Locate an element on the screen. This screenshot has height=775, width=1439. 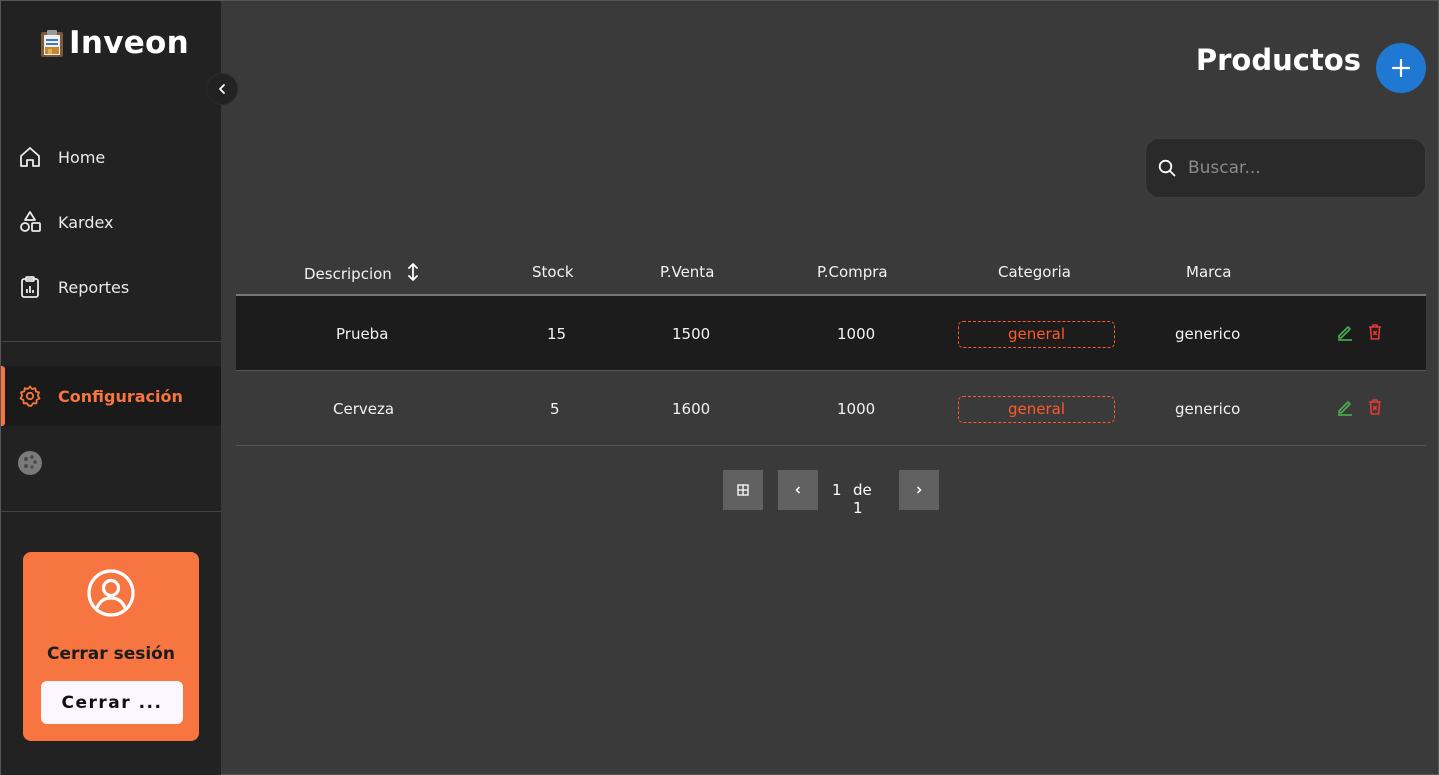
gear-icon is located at coordinates (30, 396).